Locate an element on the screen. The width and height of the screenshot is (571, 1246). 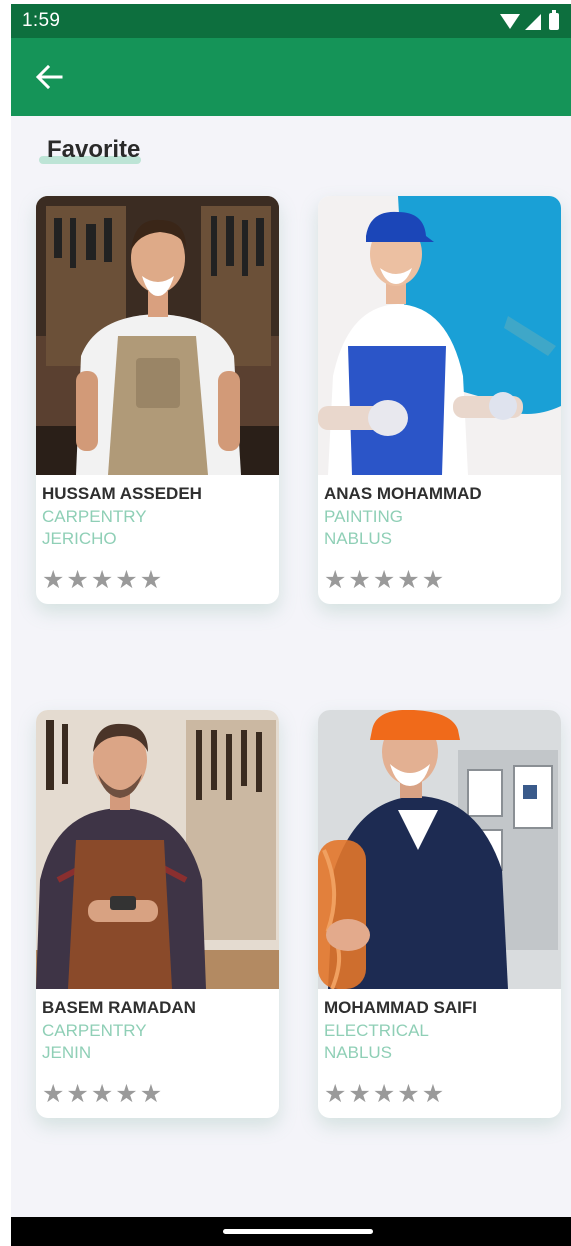
status-icons is located at coordinates (529, 20).